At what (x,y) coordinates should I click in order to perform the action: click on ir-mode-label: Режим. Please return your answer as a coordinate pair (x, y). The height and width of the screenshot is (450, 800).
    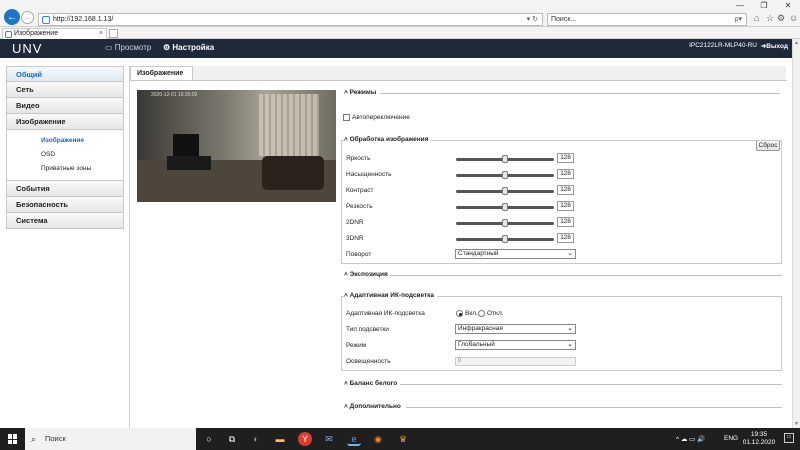
    Looking at the image, I should click on (356, 345).